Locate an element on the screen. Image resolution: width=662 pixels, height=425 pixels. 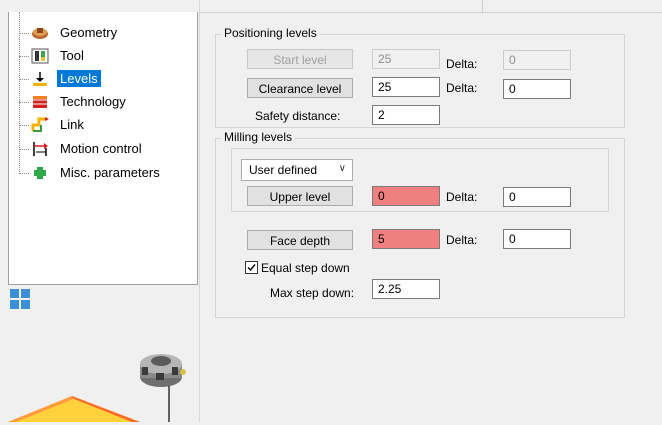
tree-item-tool: Tool is located at coordinates (103, 56).